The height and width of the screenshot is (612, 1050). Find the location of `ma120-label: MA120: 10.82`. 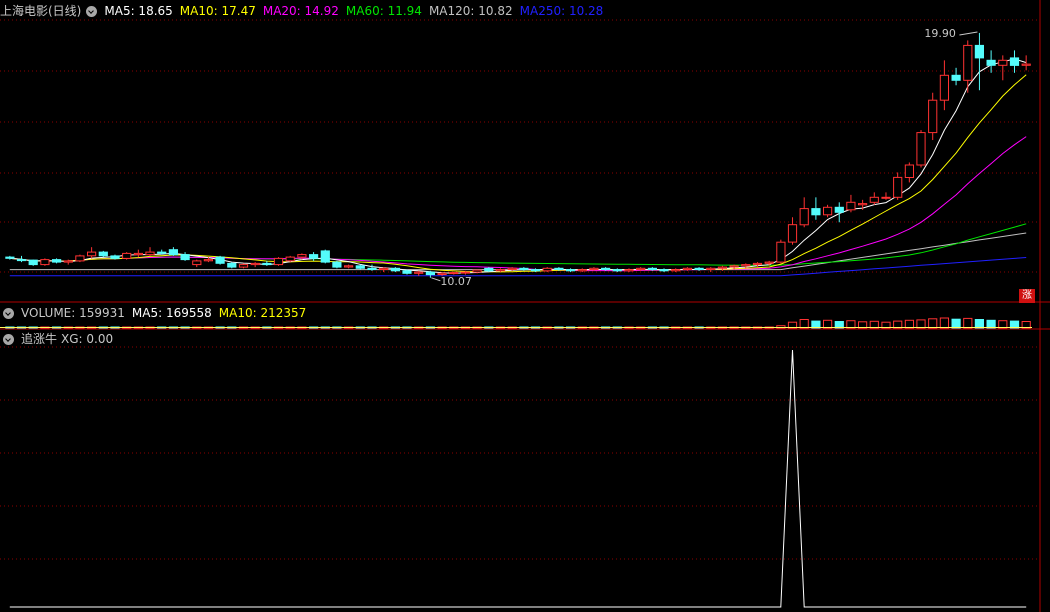

ma120-label: MA120: 10.82 is located at coordinates (470, 11).